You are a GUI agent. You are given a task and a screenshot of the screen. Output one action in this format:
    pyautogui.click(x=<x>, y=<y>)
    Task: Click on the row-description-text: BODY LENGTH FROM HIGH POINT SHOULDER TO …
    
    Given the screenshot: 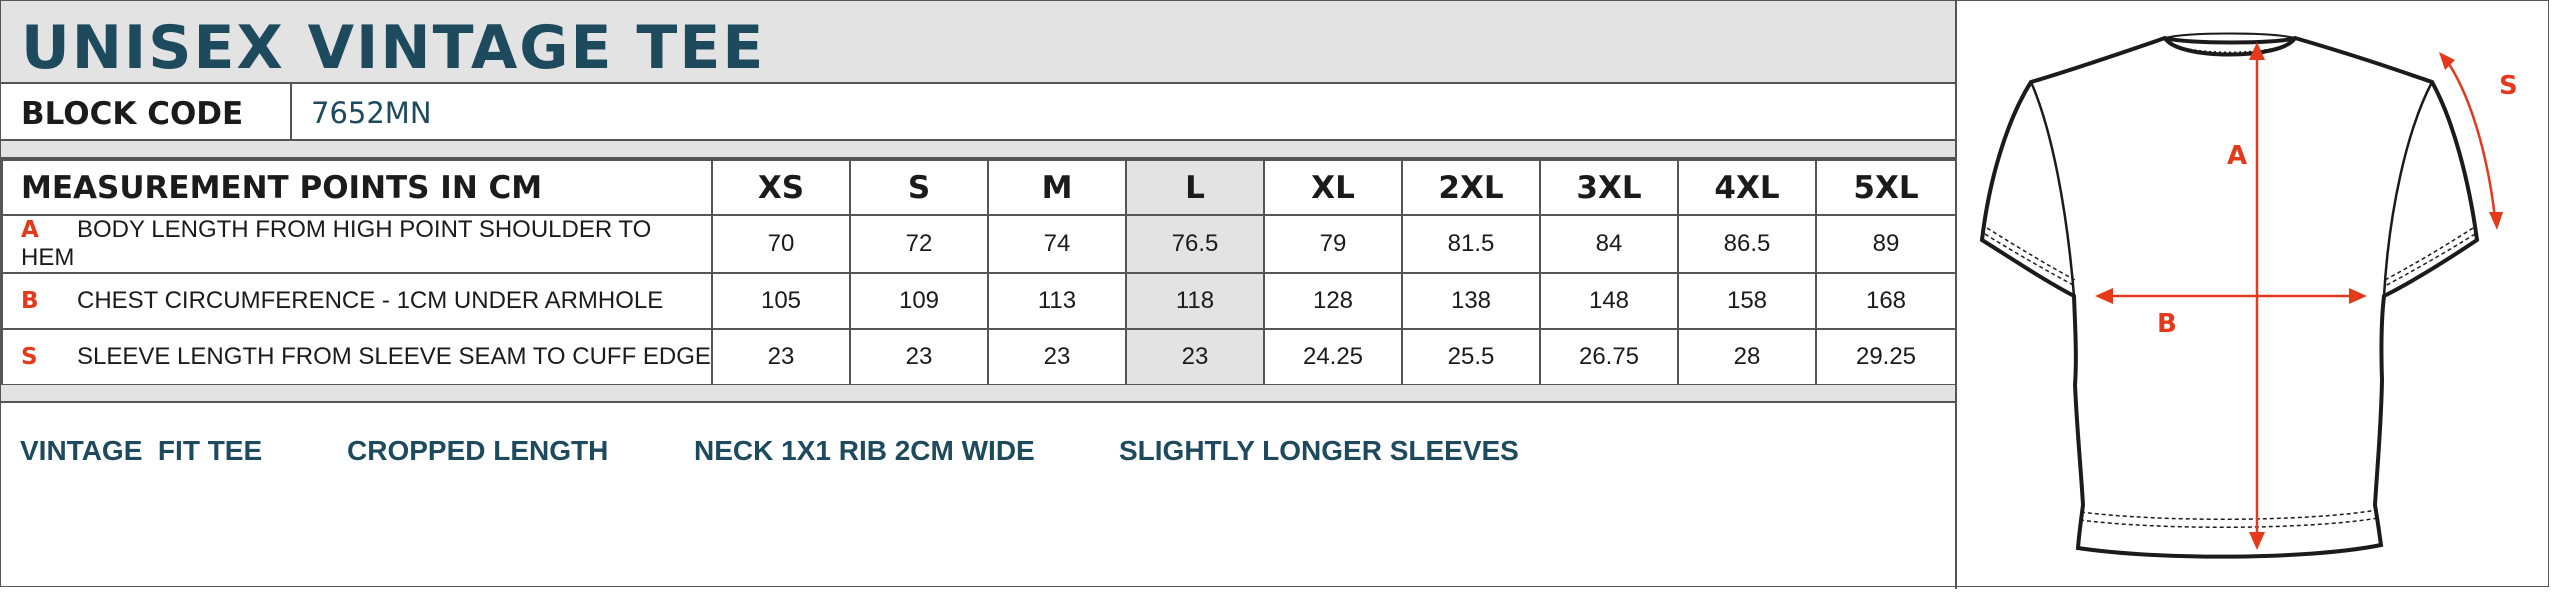 What is the action you would take?
    pyautogui.click(x=336, y=243)
    